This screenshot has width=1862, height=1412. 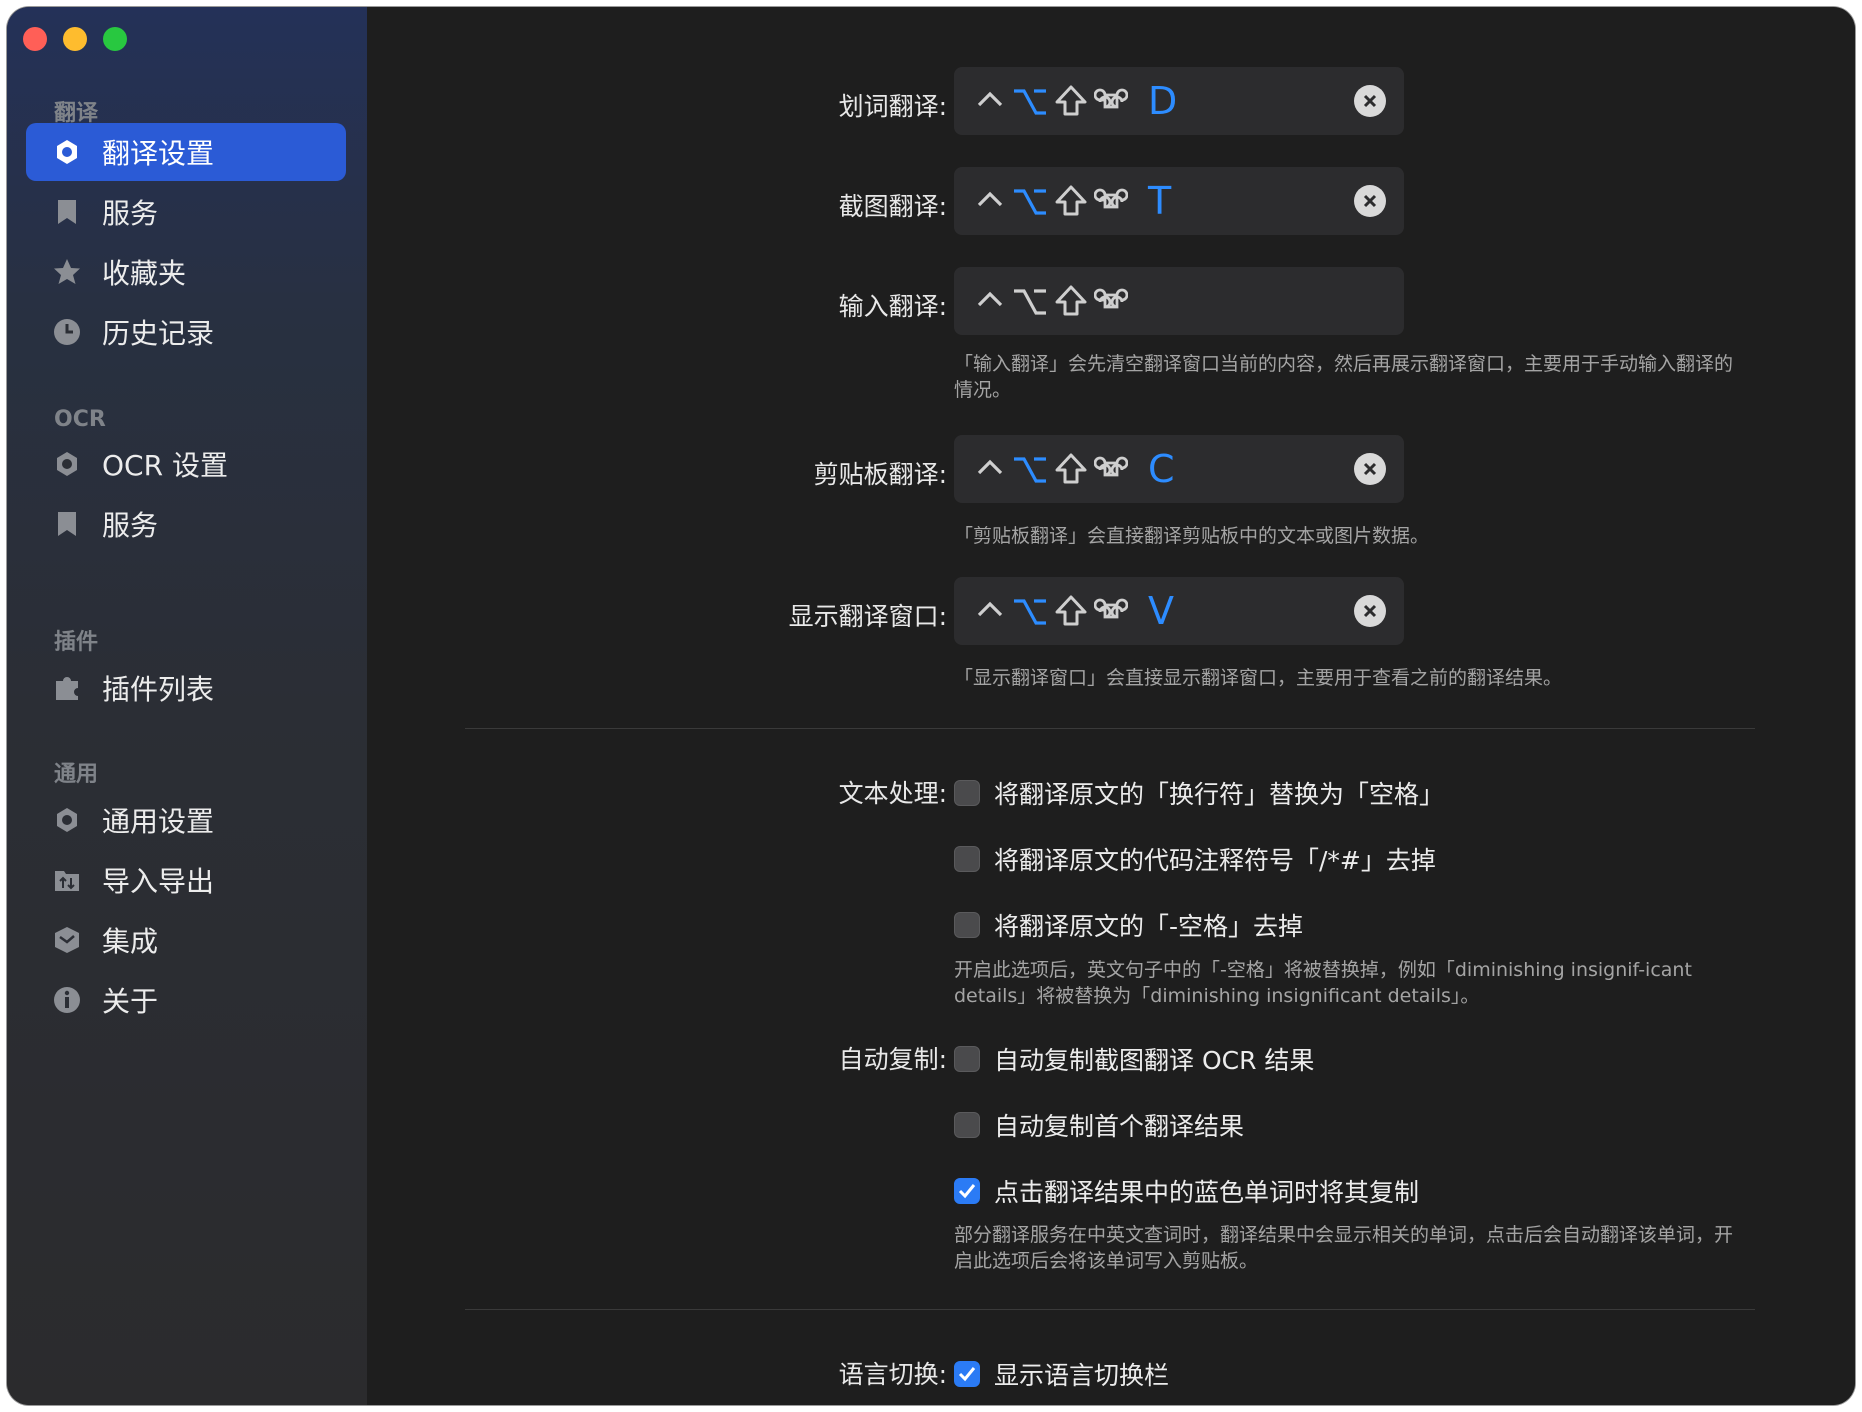 I want to click on hotkey-label-show-window: 显示翻译窗口:, so click(x=867, y=616).